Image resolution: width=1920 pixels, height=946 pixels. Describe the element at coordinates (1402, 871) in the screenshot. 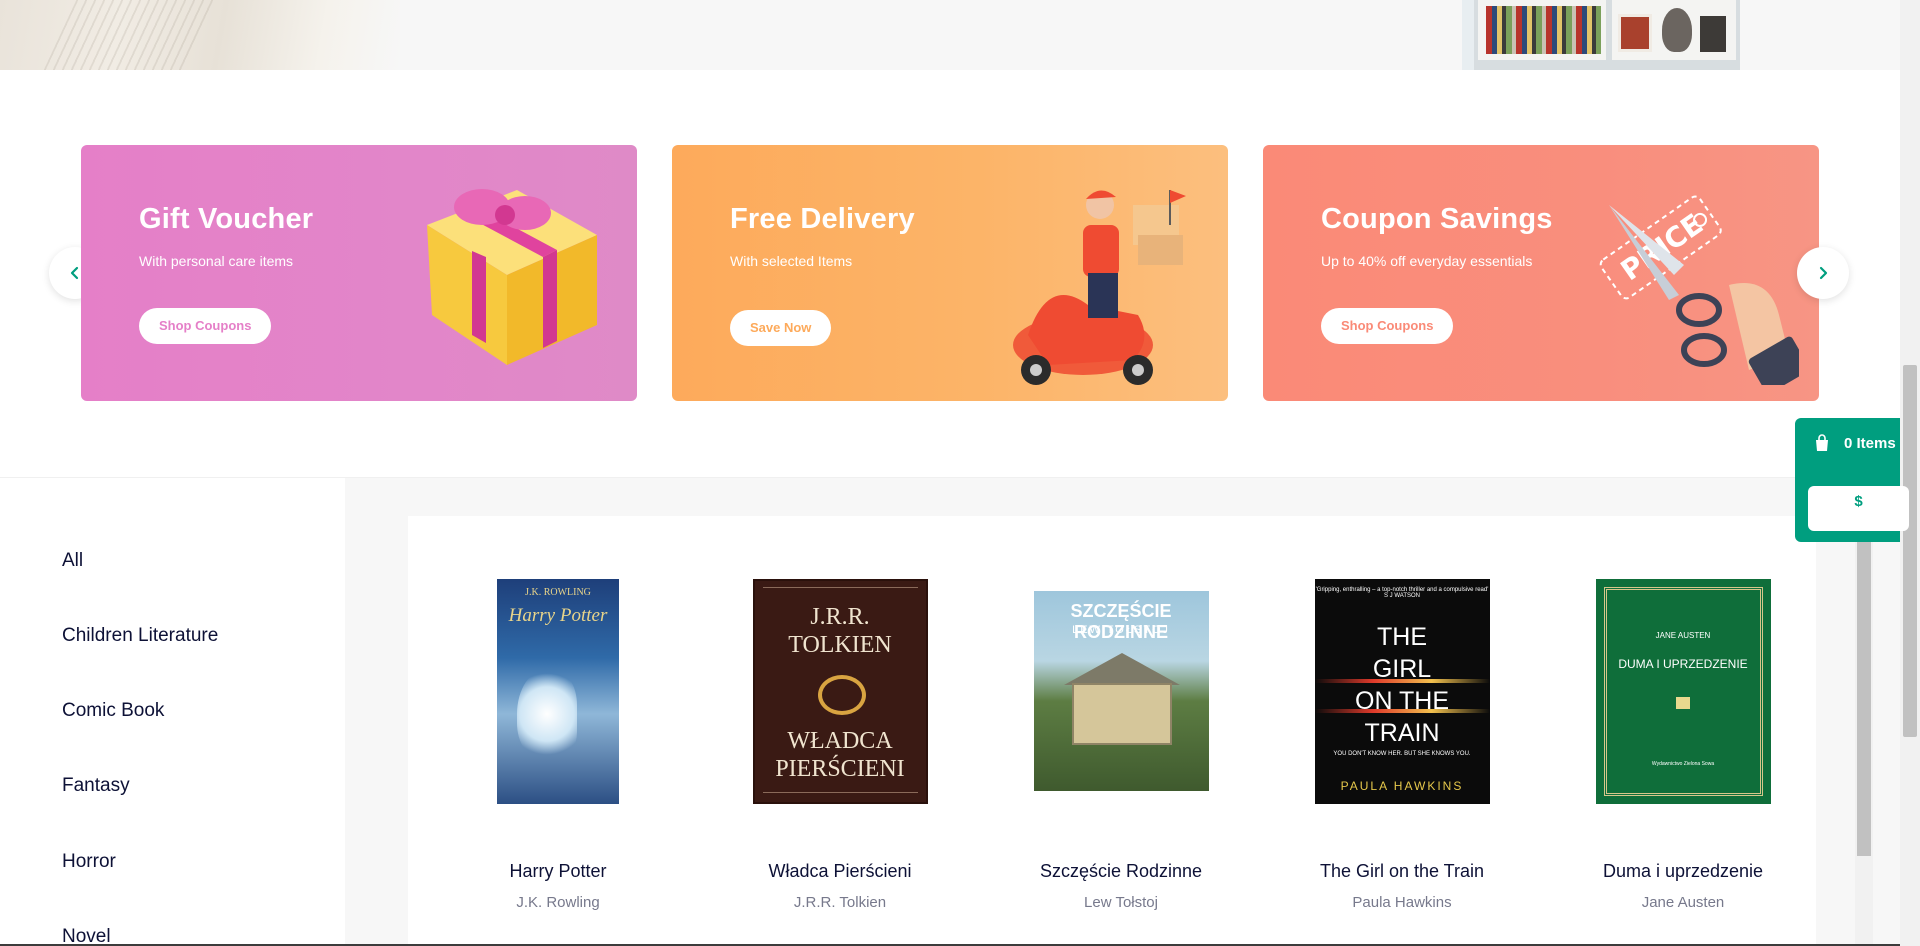

I see `product-title: The Girl on the Train` at that location.